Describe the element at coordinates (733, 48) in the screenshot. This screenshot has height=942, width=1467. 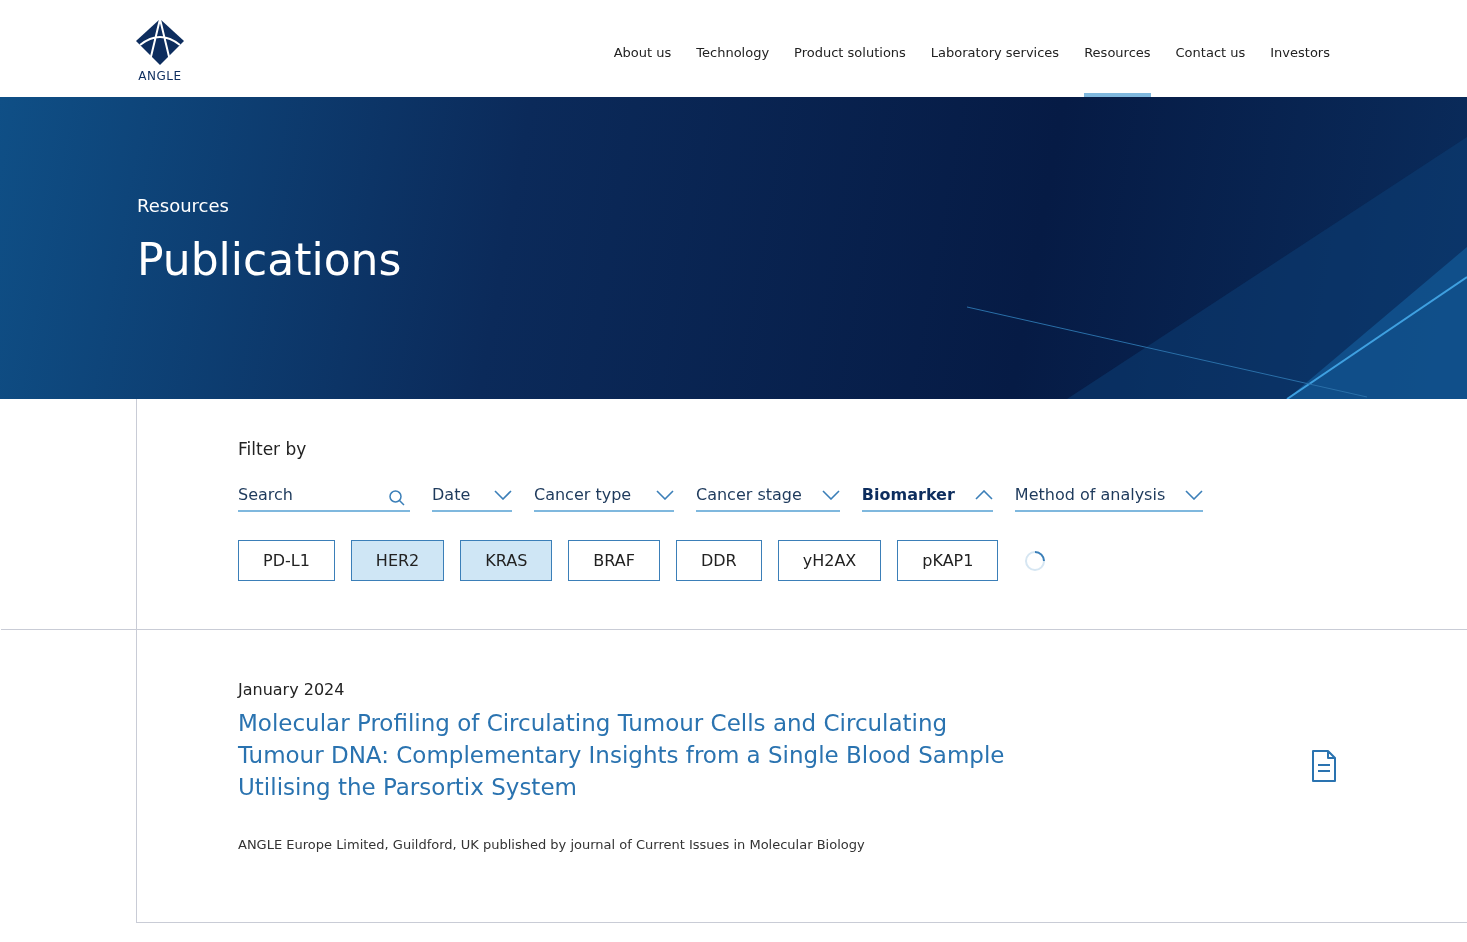
I see `nav-link: Technology` at that location.